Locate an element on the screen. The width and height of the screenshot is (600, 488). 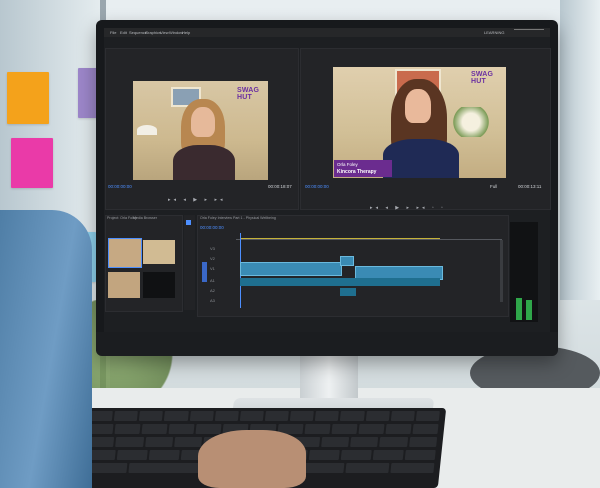
source-logo: SWAG HUT is located at coordinates (248, 94).